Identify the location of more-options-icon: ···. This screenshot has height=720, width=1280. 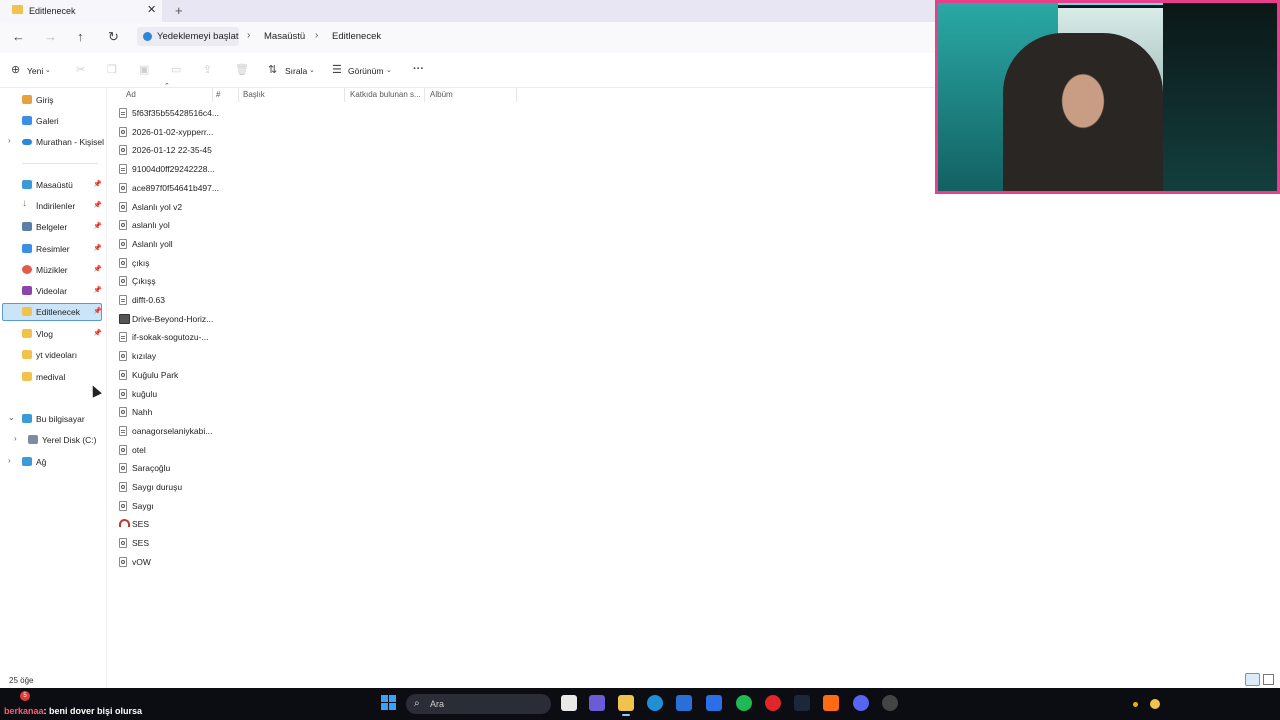
(418, 69).